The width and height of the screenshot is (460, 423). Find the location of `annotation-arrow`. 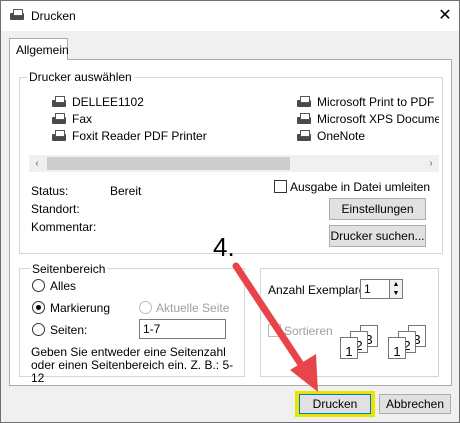

annotation-arrow is located at coordinates (275, 327).